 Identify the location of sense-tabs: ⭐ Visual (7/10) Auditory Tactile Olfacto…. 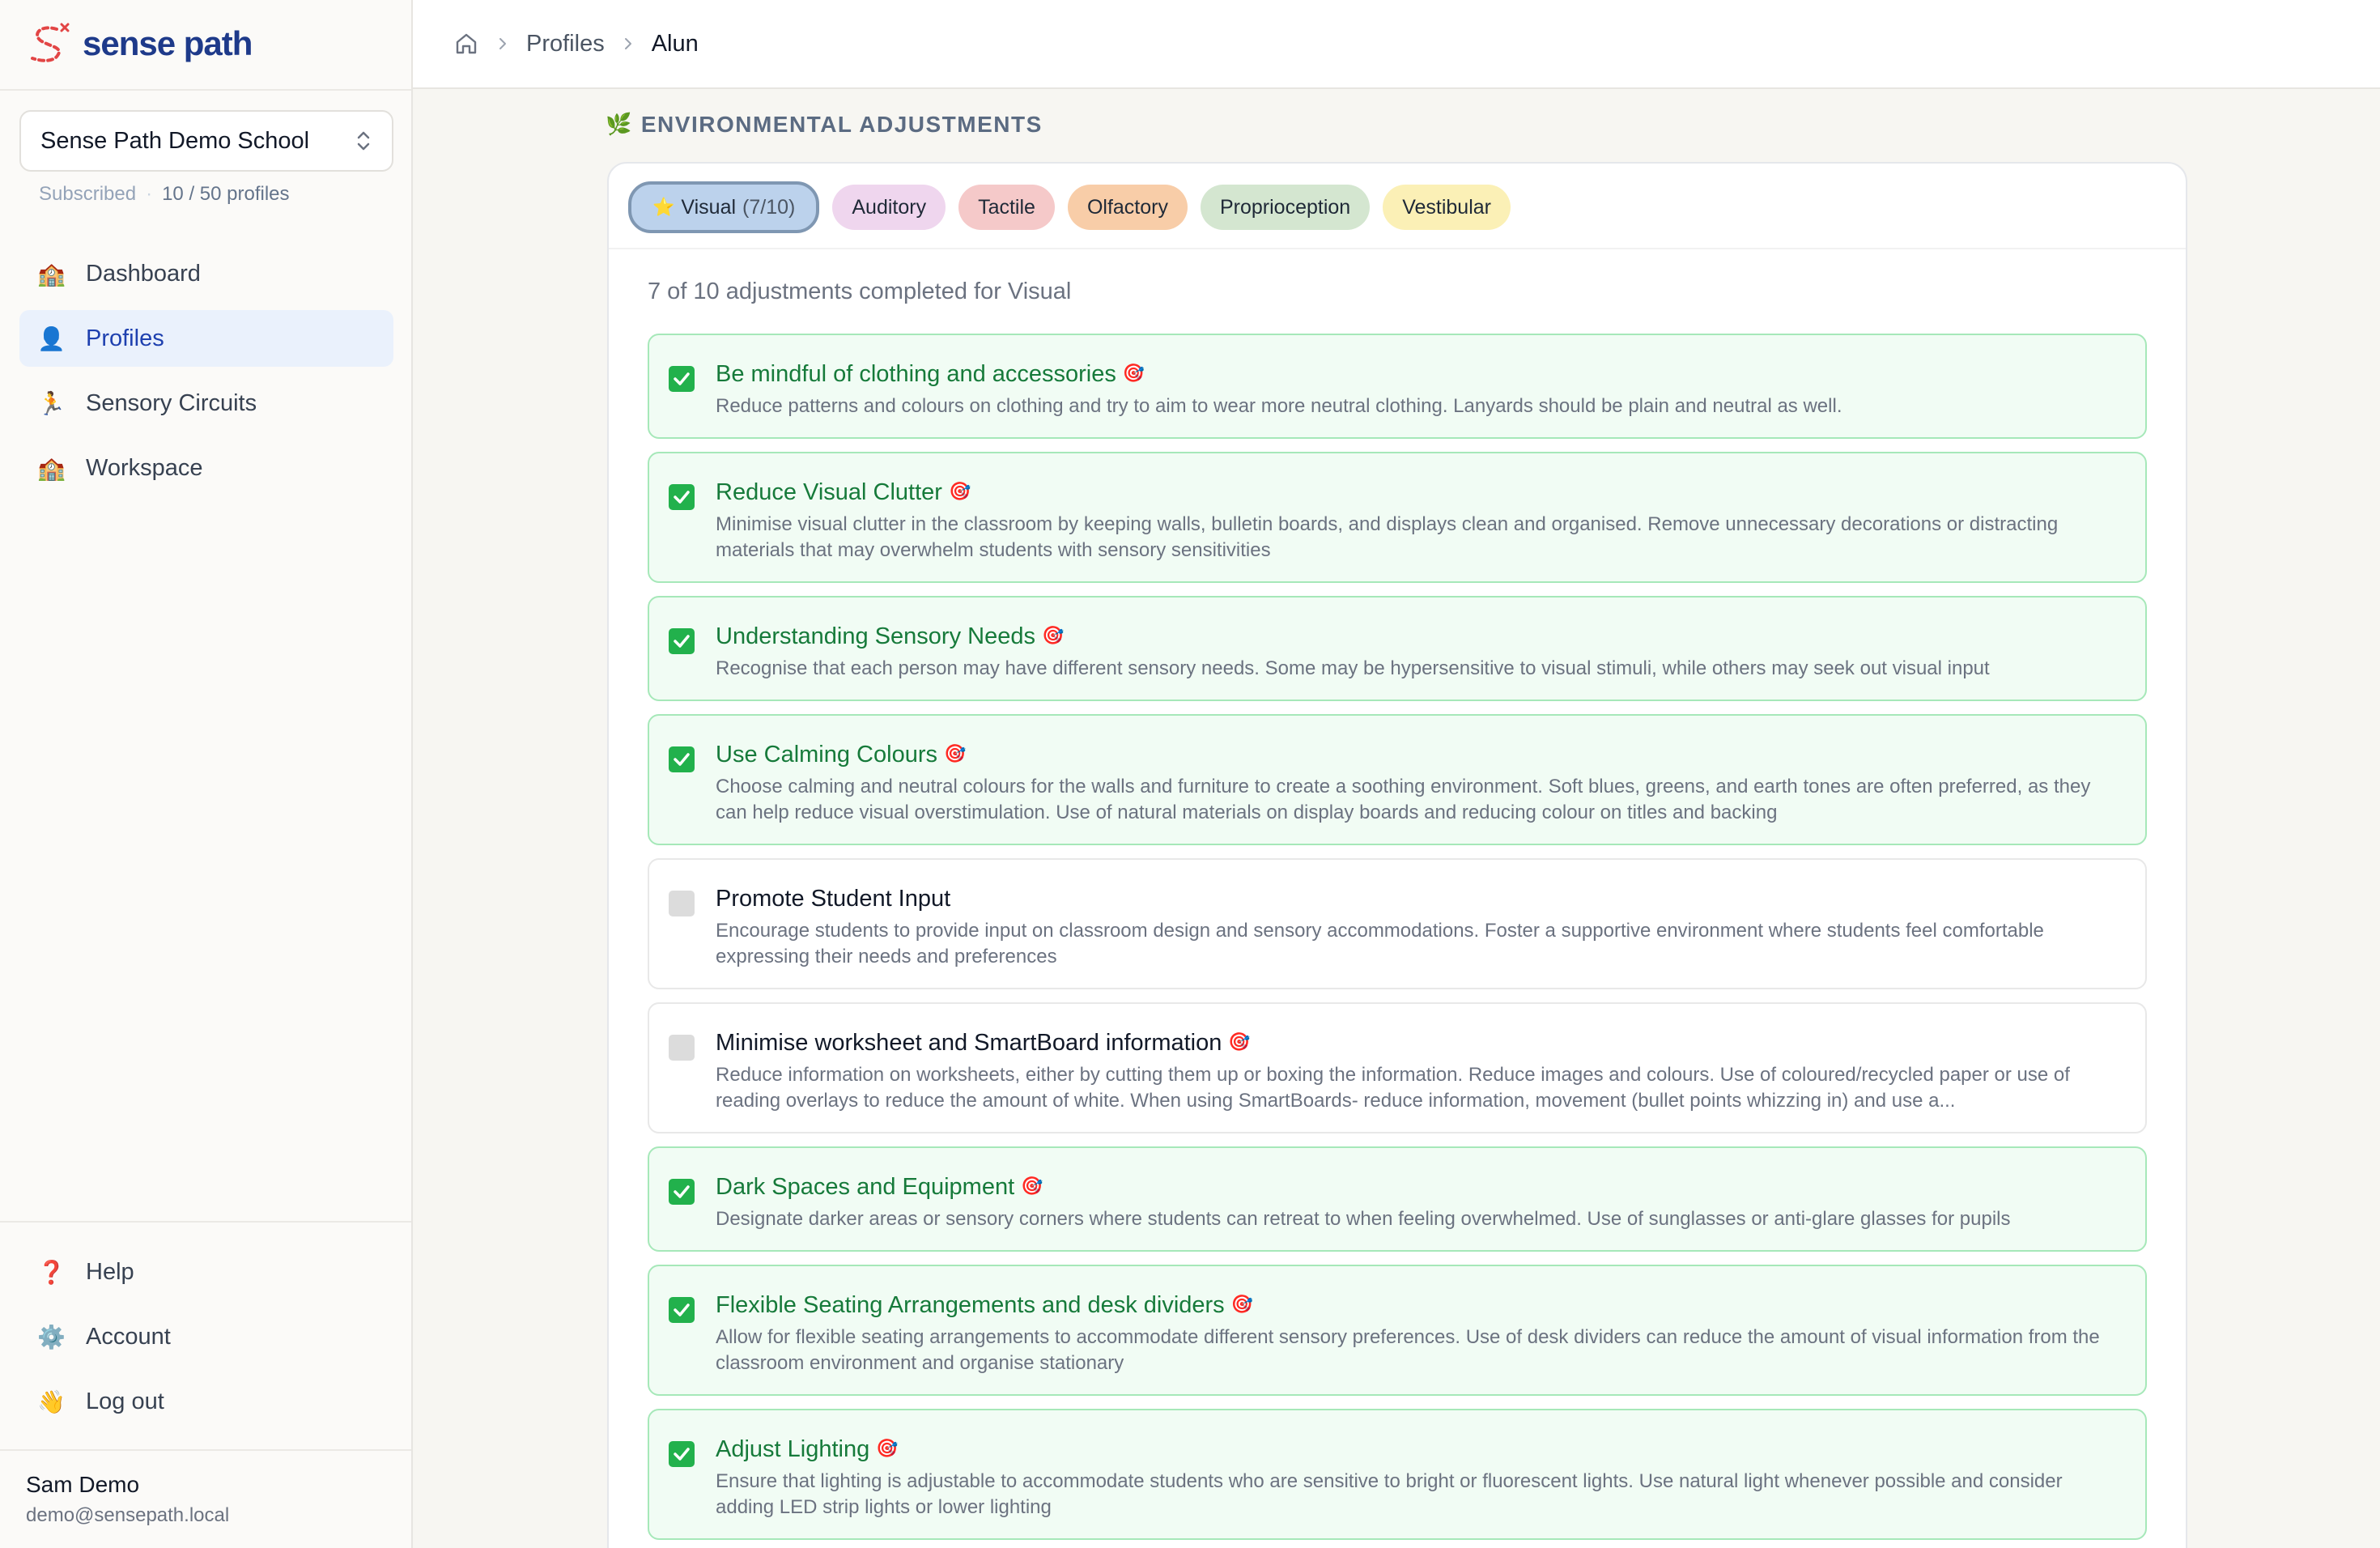
(1069, 207).